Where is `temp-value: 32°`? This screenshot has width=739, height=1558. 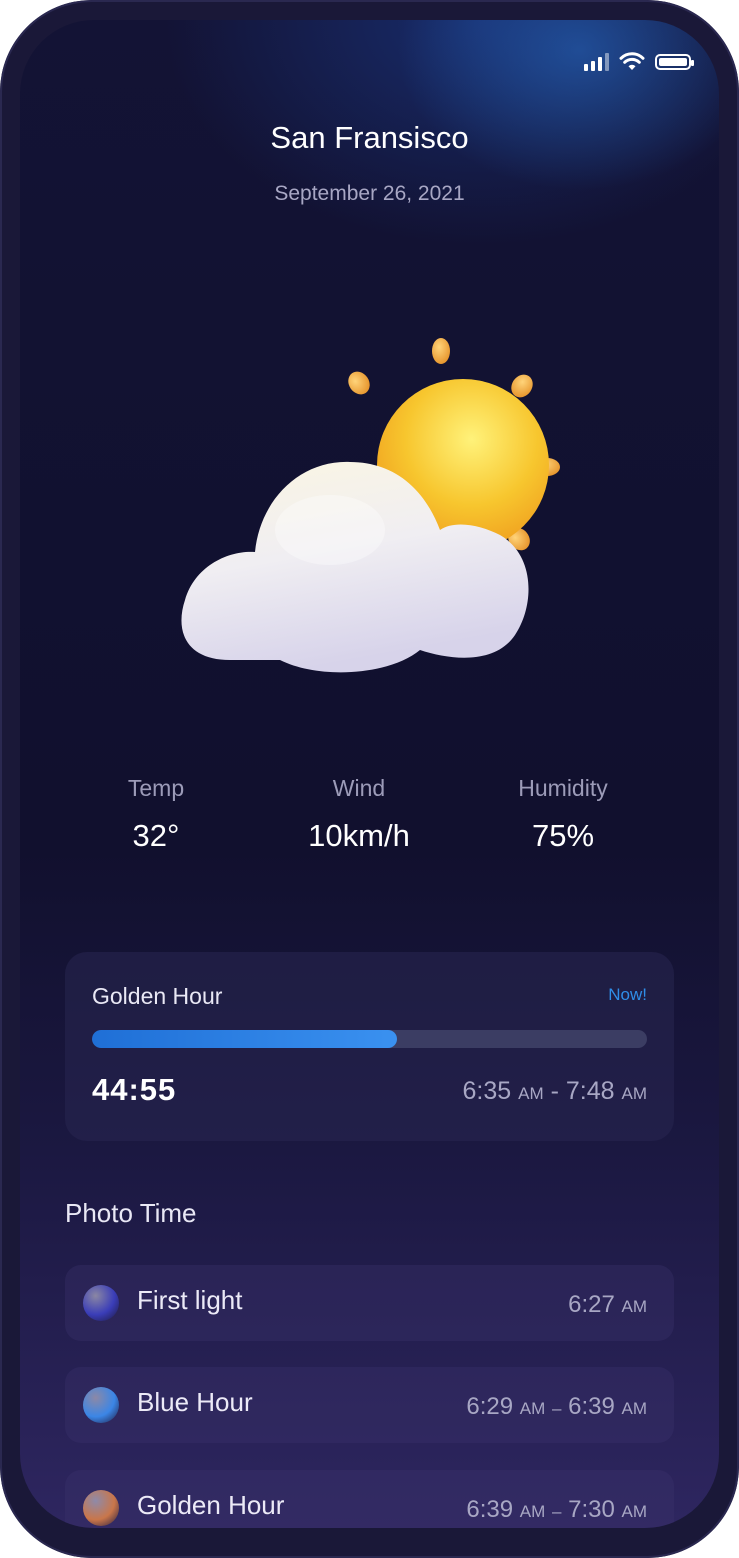
temp-value: 32° is located at coordinates (156, 835).